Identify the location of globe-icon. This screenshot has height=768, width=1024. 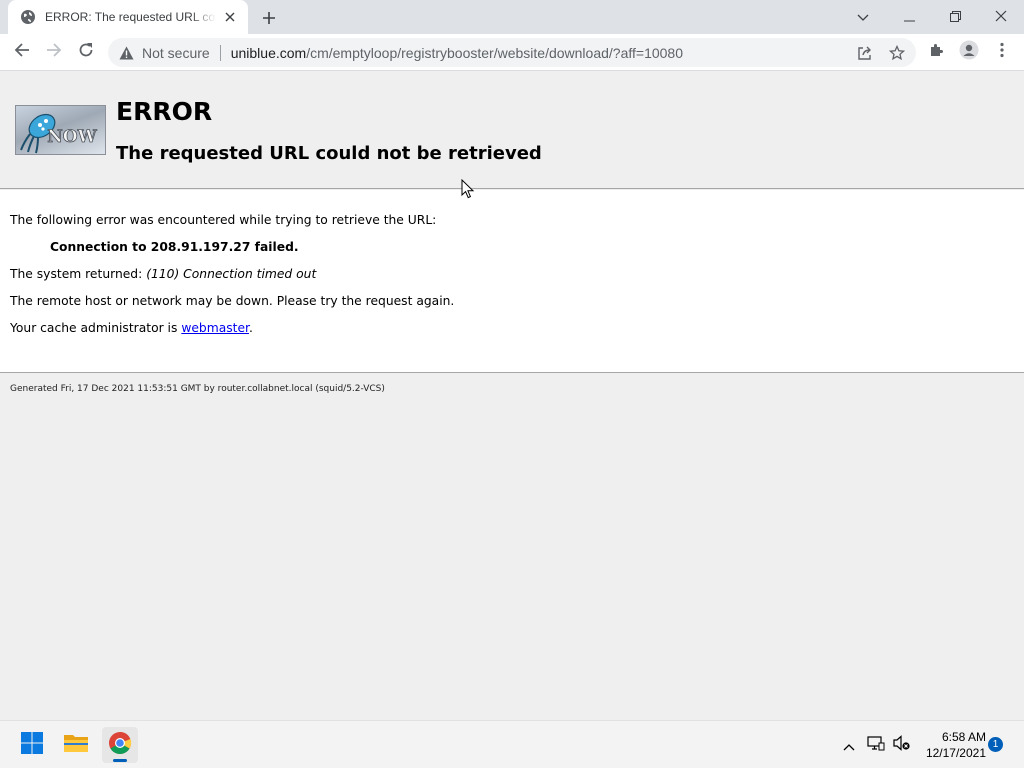
(28, 17).